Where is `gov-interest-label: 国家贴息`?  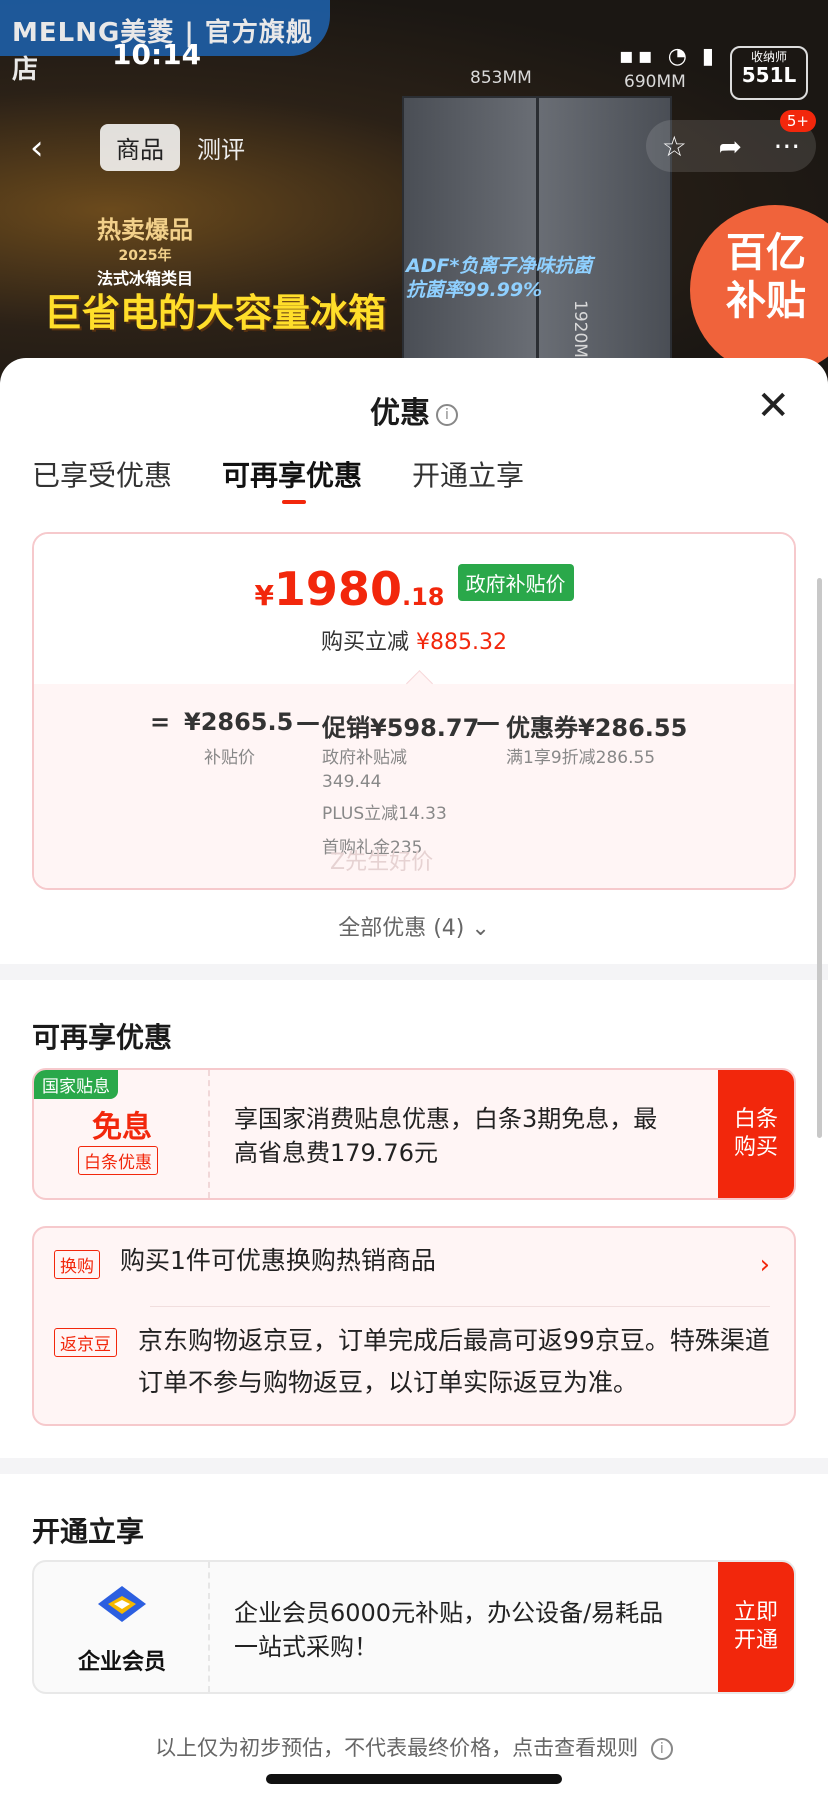
gov-interest-label: 国家贴息 is located at coordinates (76, 1084).